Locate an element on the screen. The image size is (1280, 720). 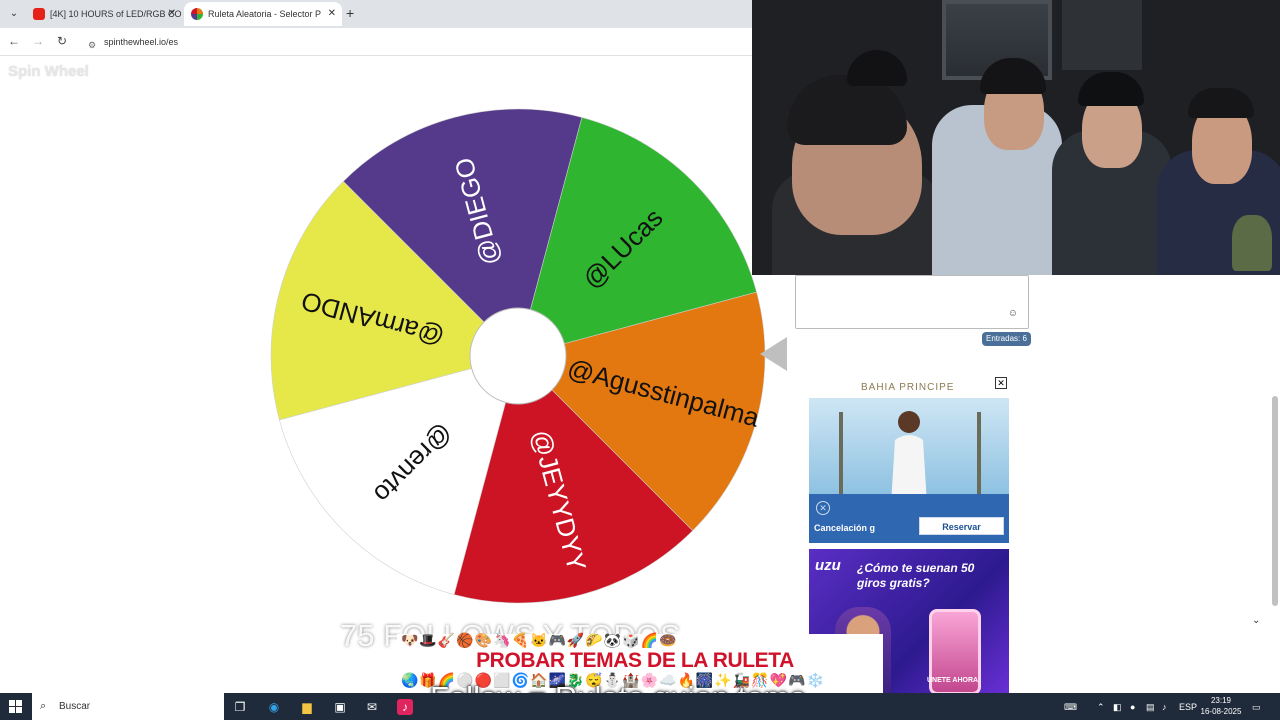
wheel-center-hub is located at coordinates (518, 356).